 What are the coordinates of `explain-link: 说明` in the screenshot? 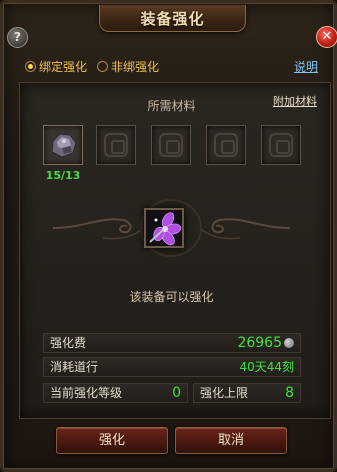 It's located at (306, 66).